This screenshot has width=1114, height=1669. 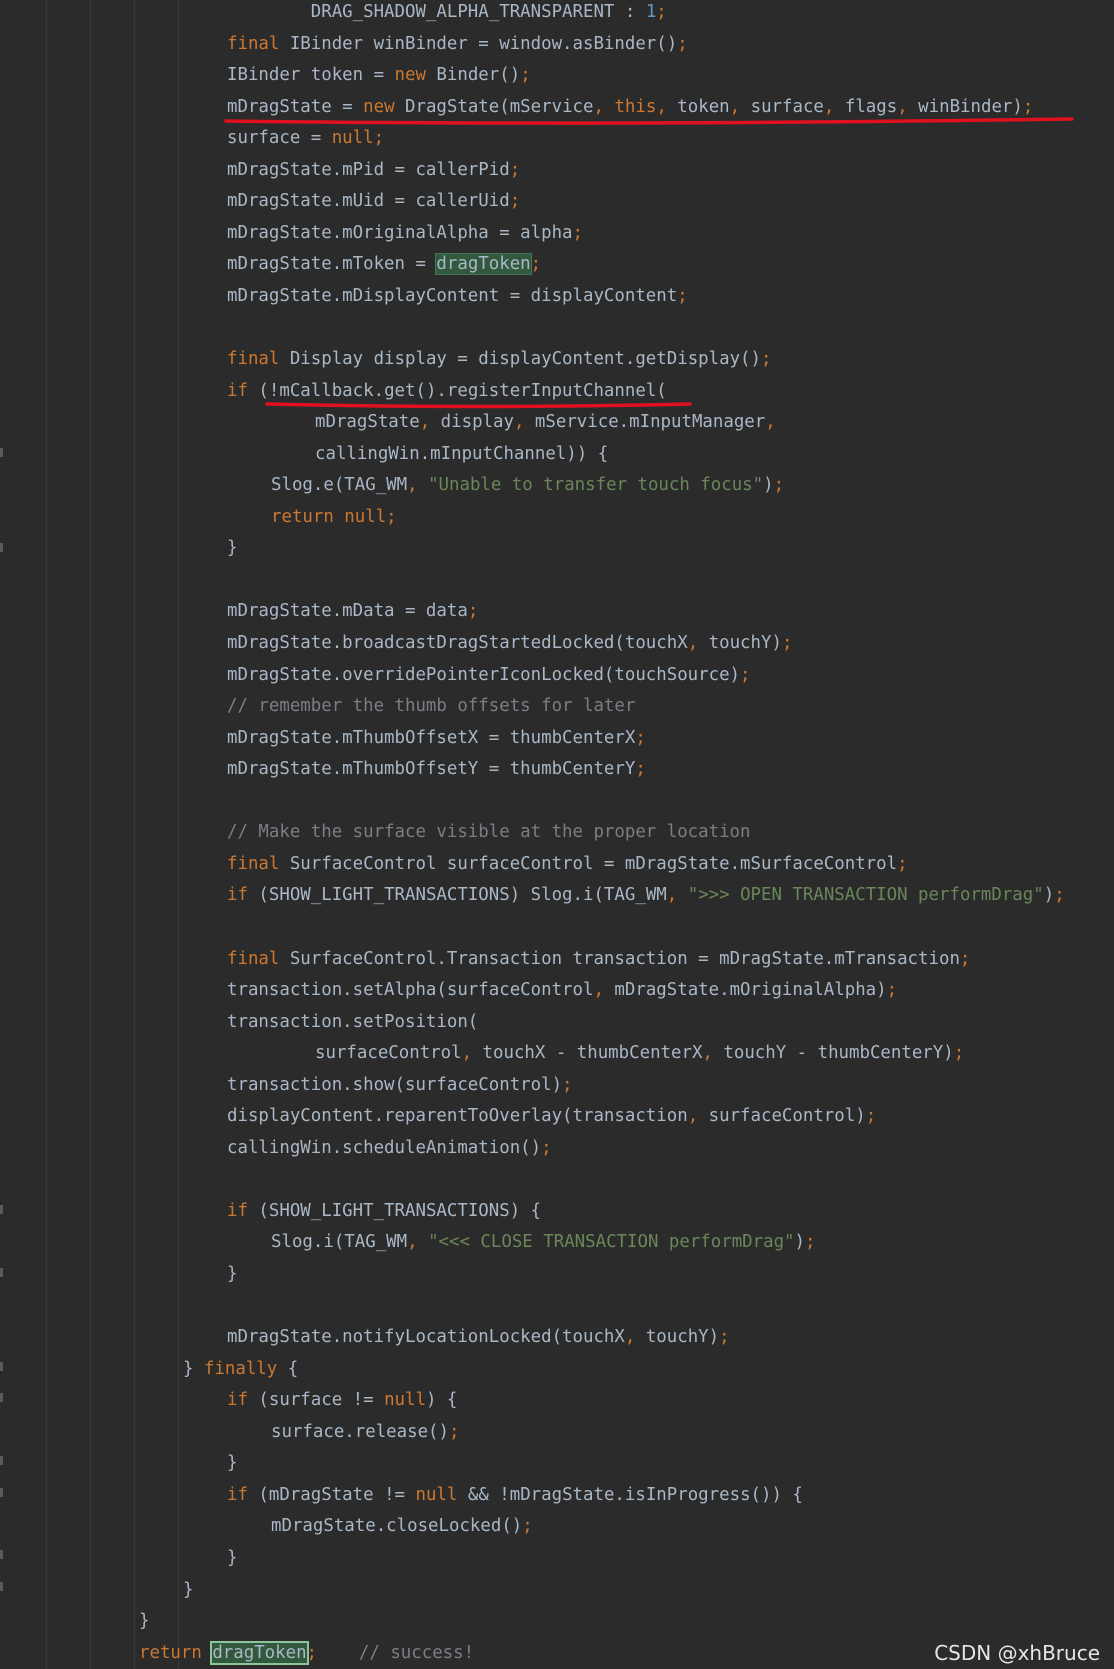 I want to click on code-line: mDragState.mThumbOffsetY = thumbCenterY;, so click(x=436, y=769).